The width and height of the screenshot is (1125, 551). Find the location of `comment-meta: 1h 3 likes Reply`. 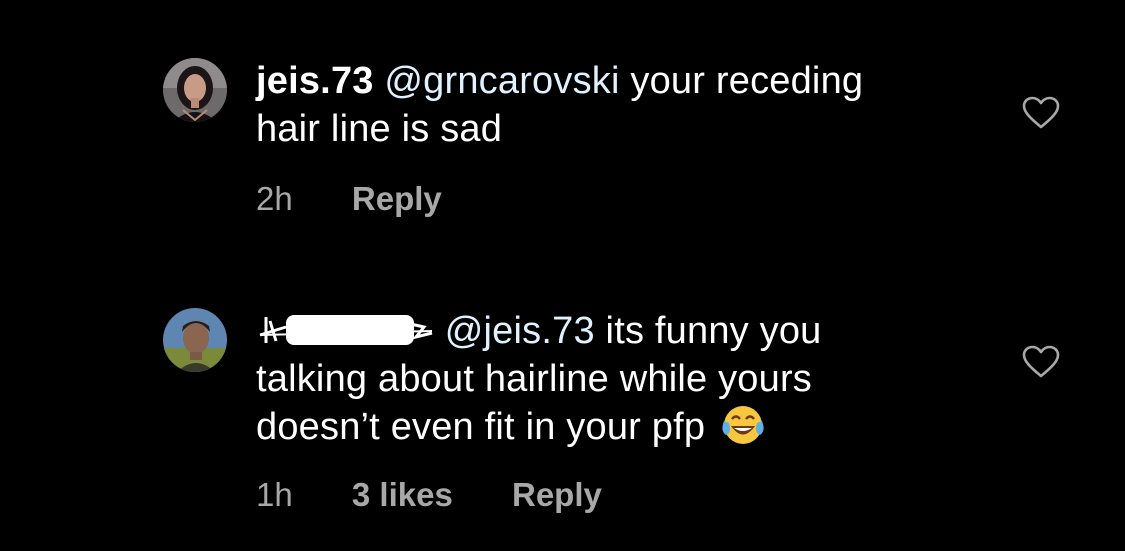

comment-meta: 1h 3 likes Reply is located at coordinates (429, 495).